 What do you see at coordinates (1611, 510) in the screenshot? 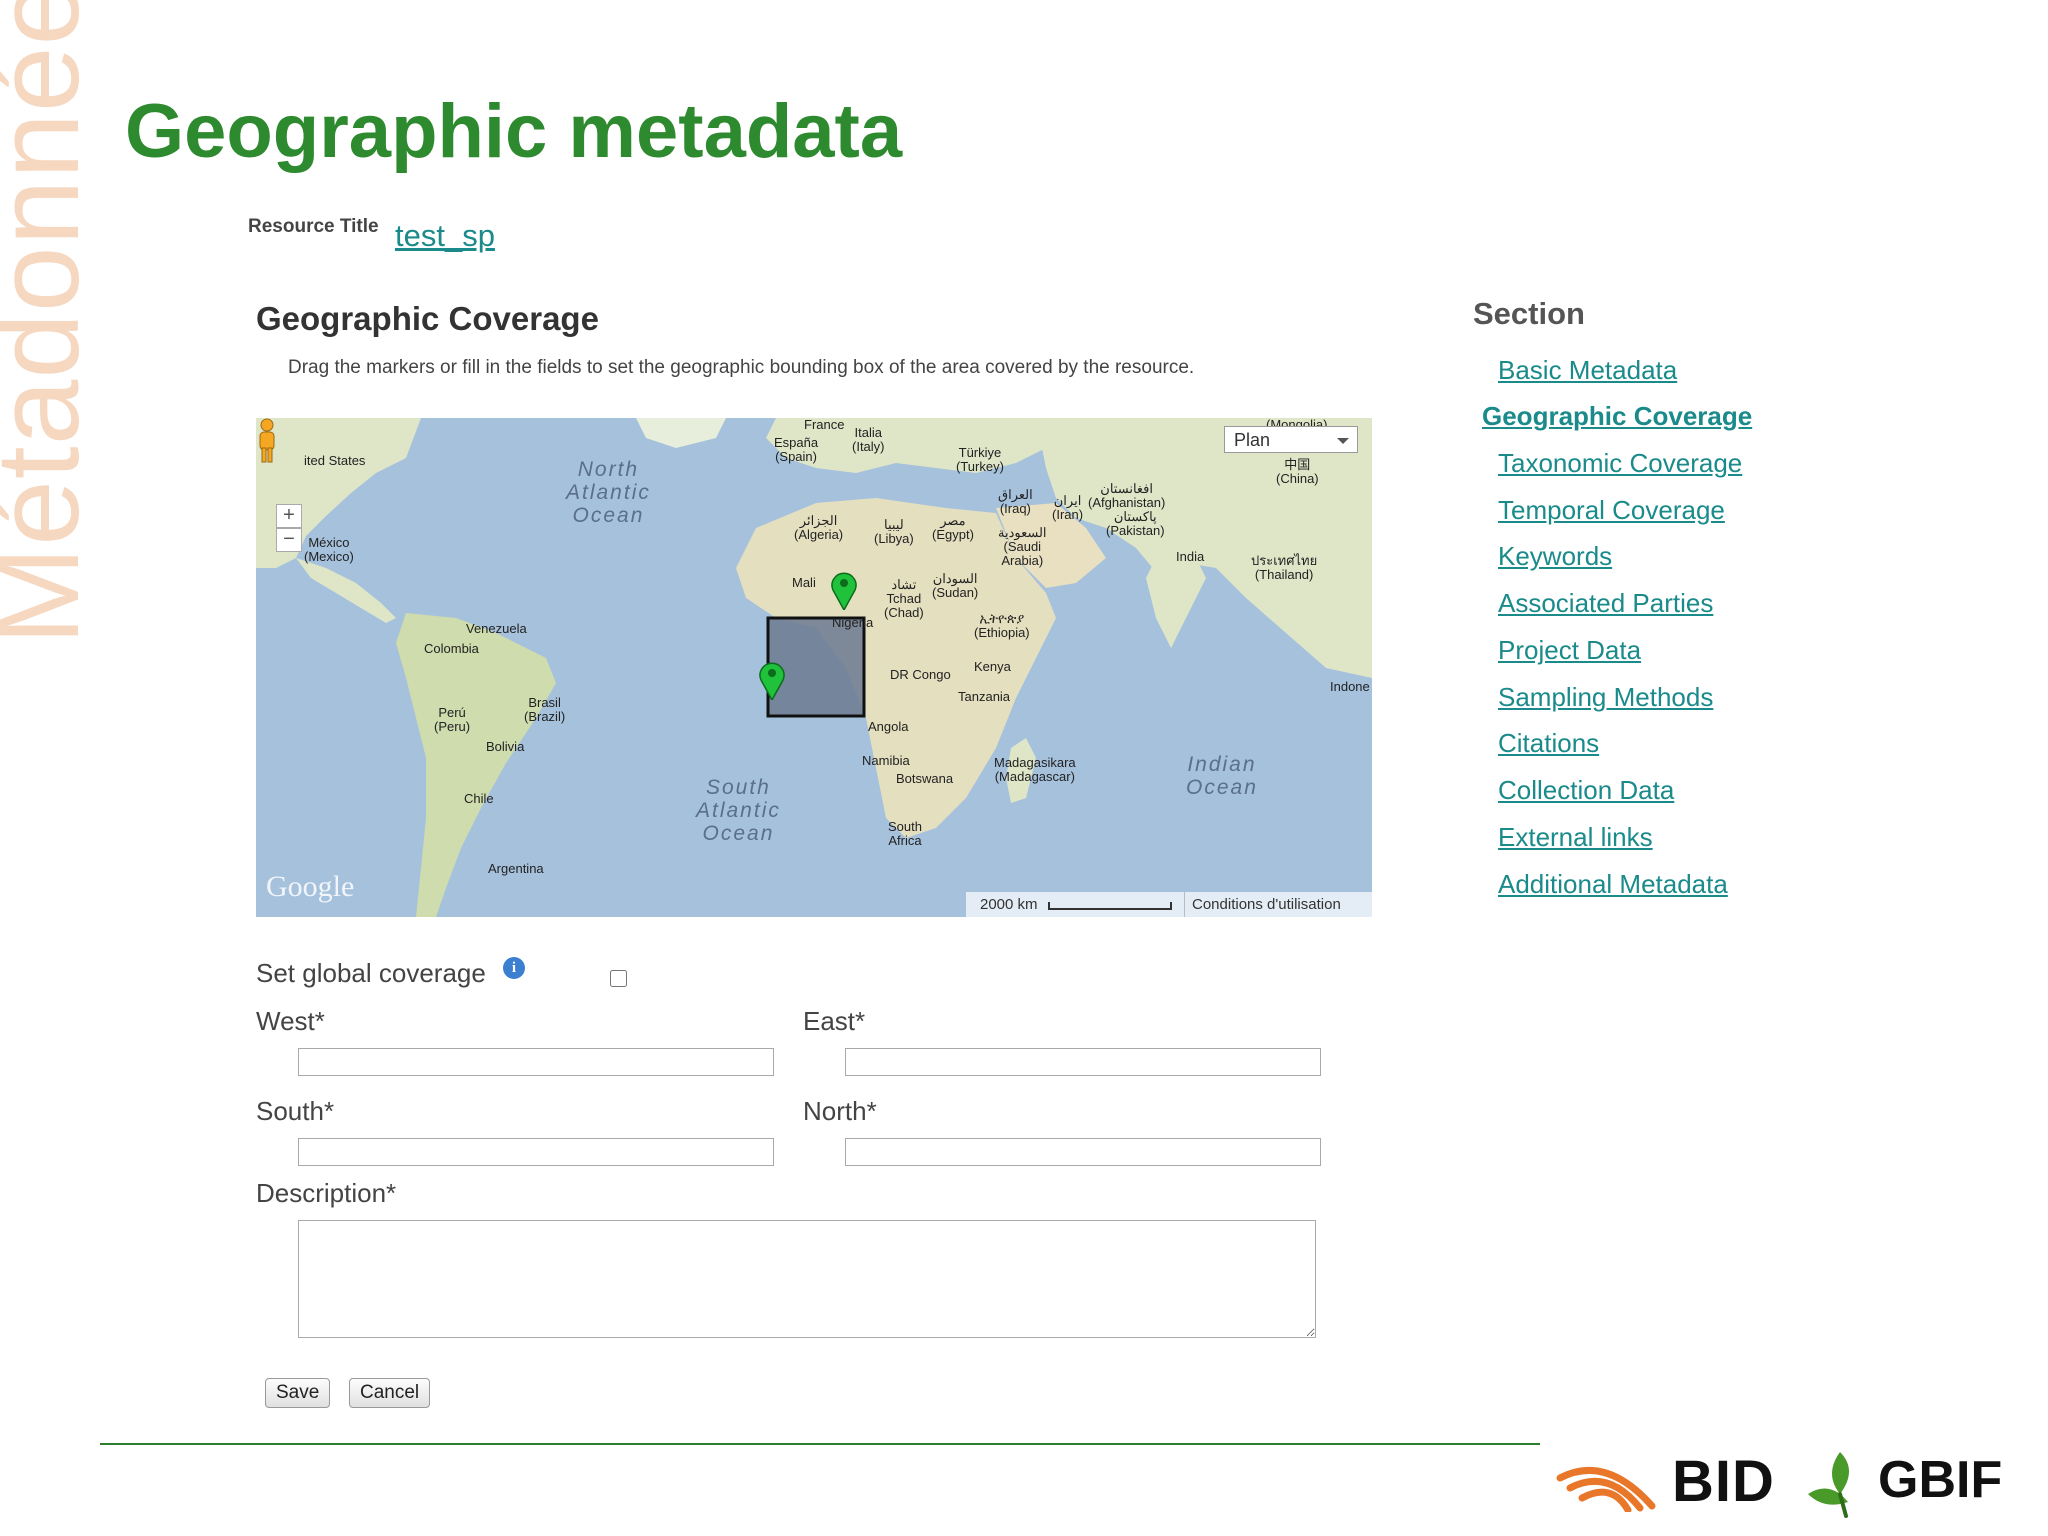
I see `section-nav-item: Temporal Coverage` at bounding box center [1611, 510].